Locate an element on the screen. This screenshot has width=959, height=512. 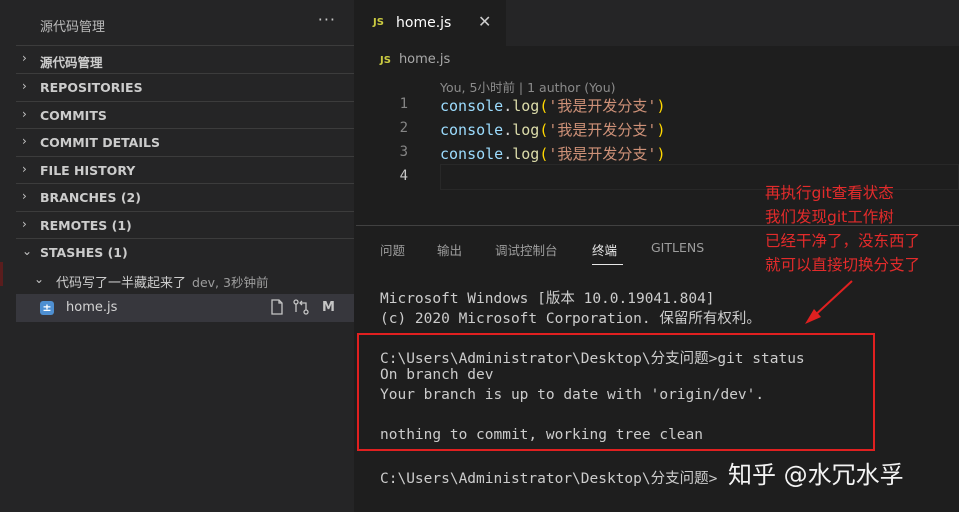
line-number: 4 is located at coordinates (403, 176).